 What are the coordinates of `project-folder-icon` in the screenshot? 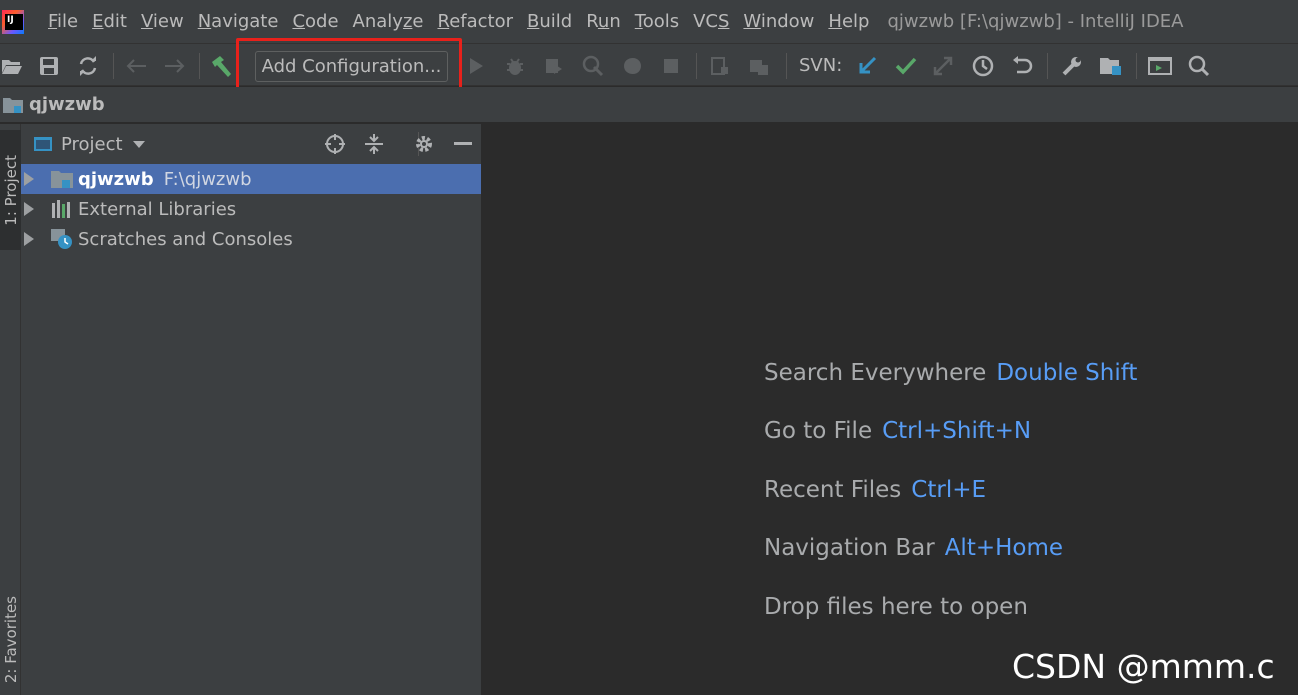 It's located at (13, 105).